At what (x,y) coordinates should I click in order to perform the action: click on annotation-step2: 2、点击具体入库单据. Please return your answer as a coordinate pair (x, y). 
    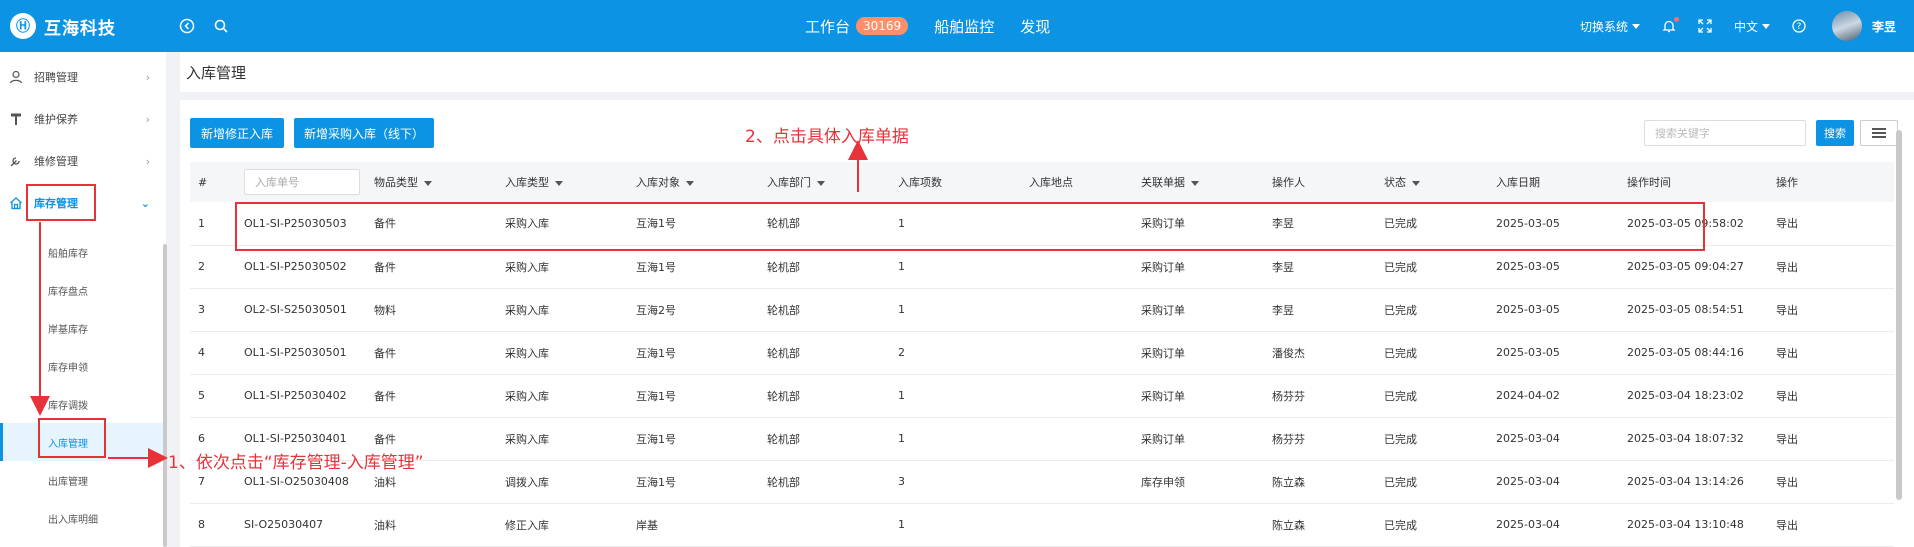
    Looking at the image, I should click on (827, 137).